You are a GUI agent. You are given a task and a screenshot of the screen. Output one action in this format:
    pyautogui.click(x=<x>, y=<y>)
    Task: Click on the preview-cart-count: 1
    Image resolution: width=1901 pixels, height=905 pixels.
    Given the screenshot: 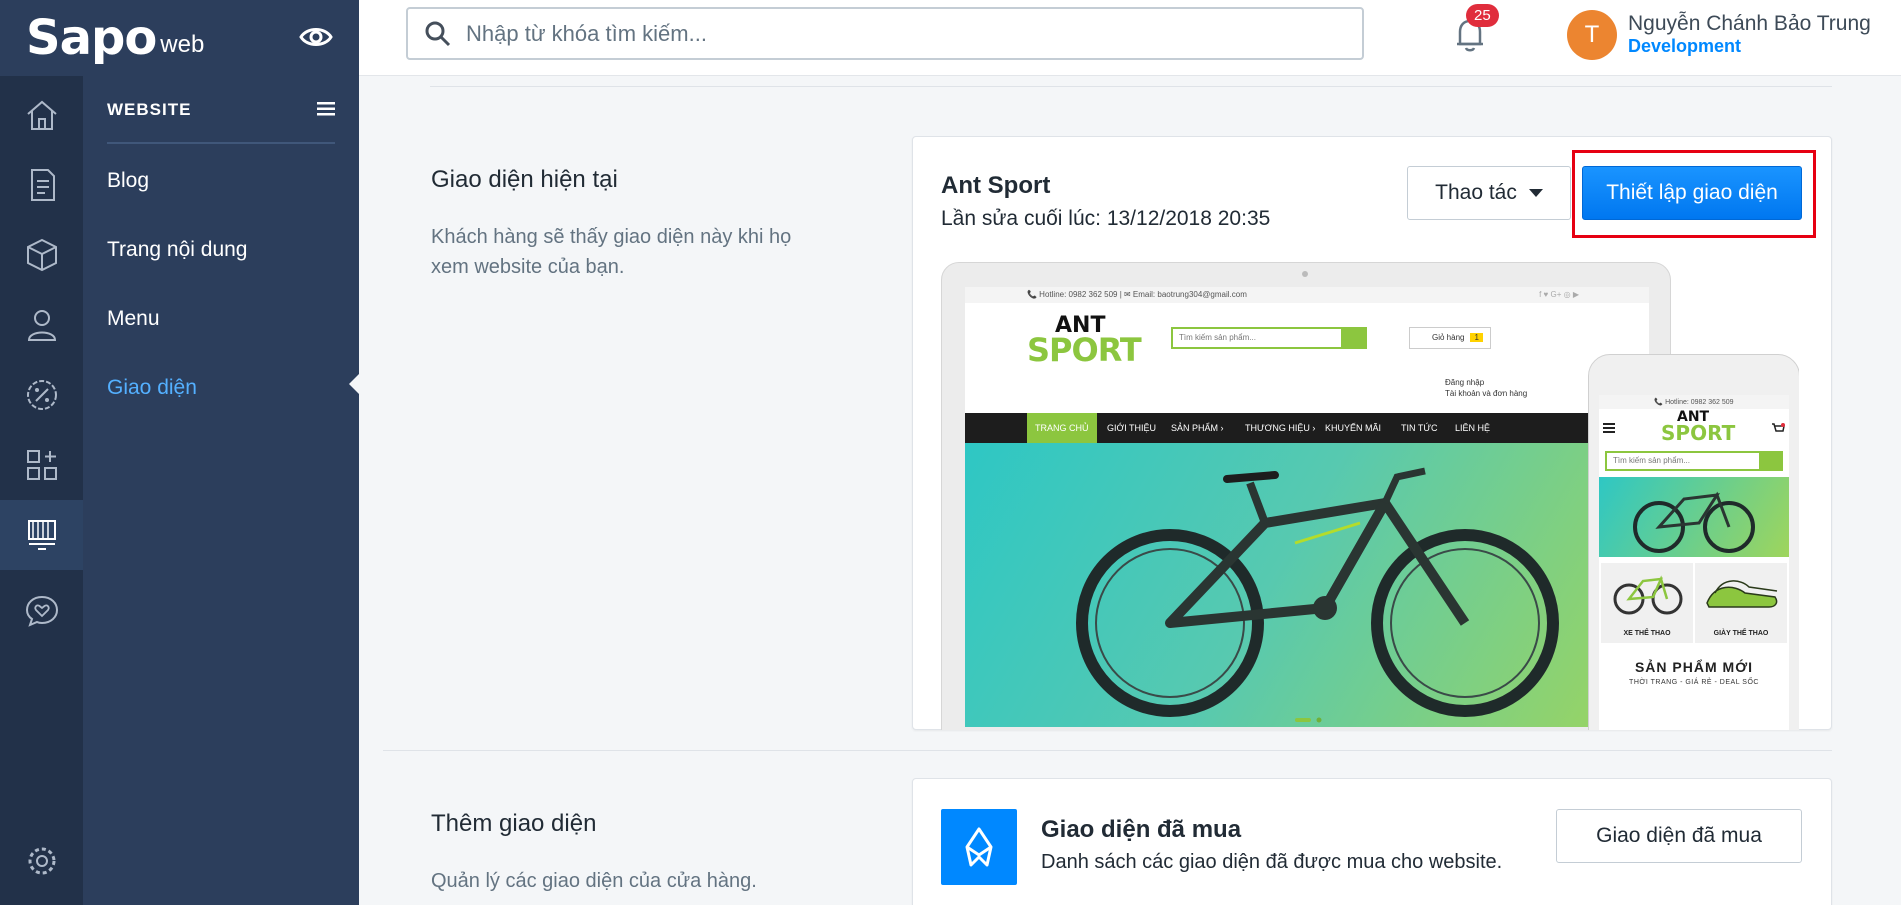 What is the action you would take?
    pyautogui.click(x=1476, y=337)
    